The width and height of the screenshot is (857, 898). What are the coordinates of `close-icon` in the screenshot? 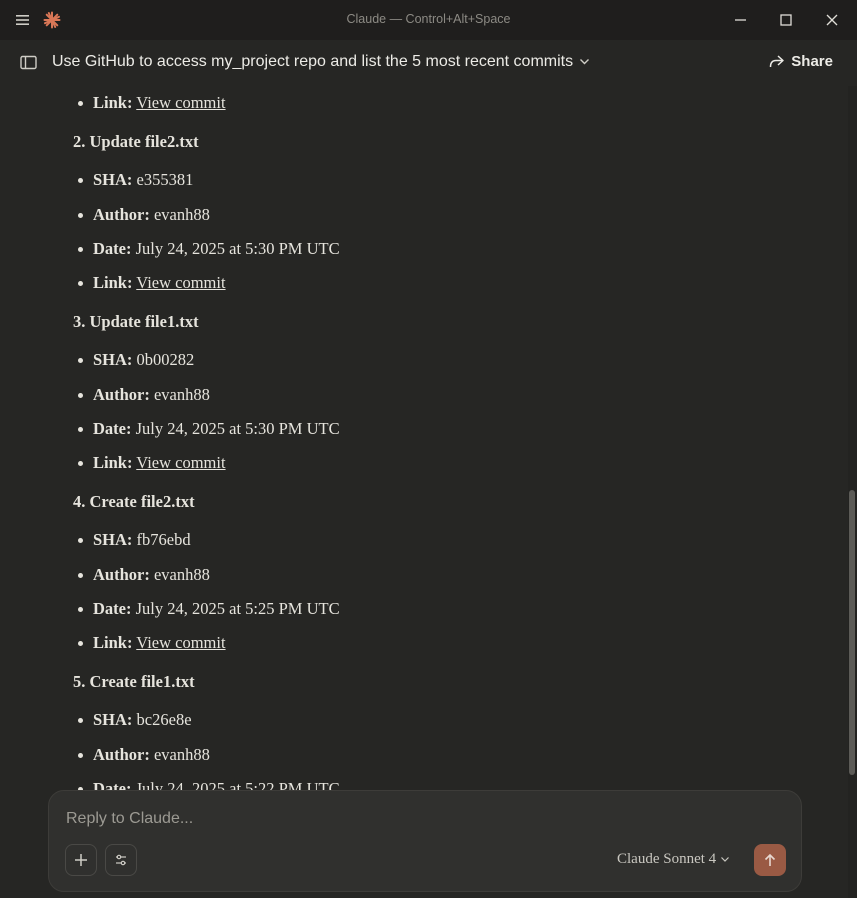 It's located at (832, 20).